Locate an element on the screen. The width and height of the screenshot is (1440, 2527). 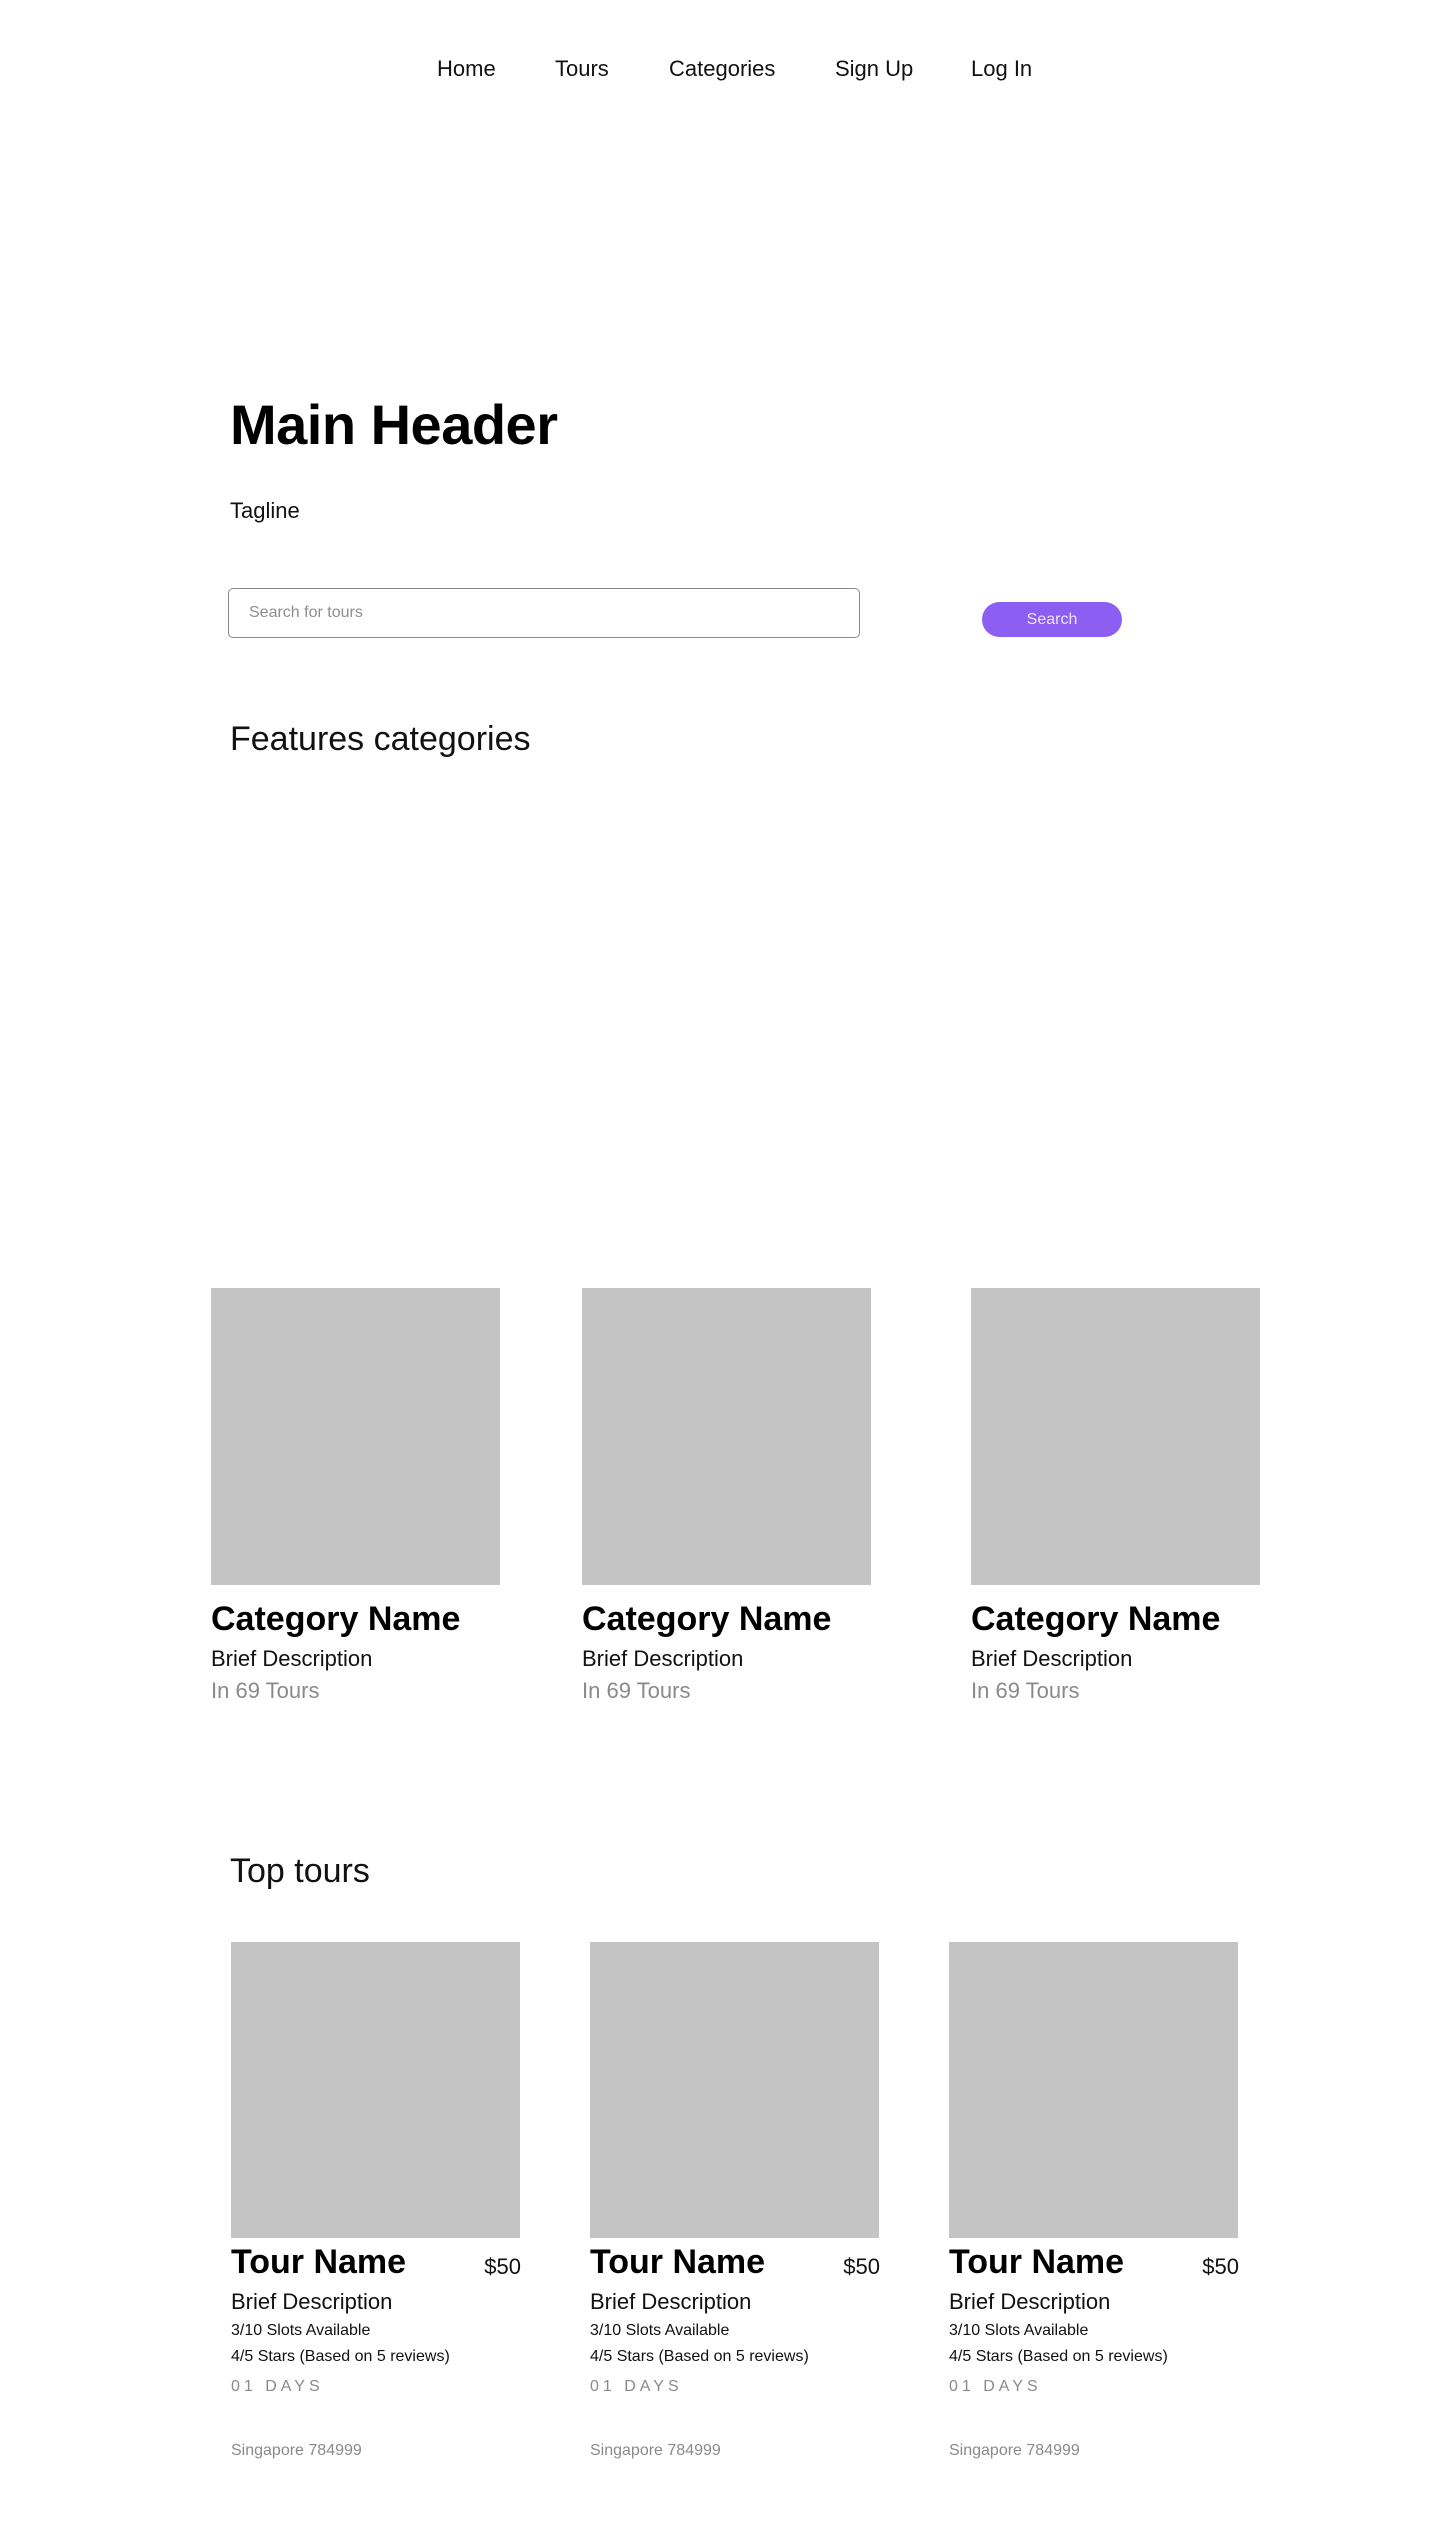
search-input is located at coordinates (544, 613).